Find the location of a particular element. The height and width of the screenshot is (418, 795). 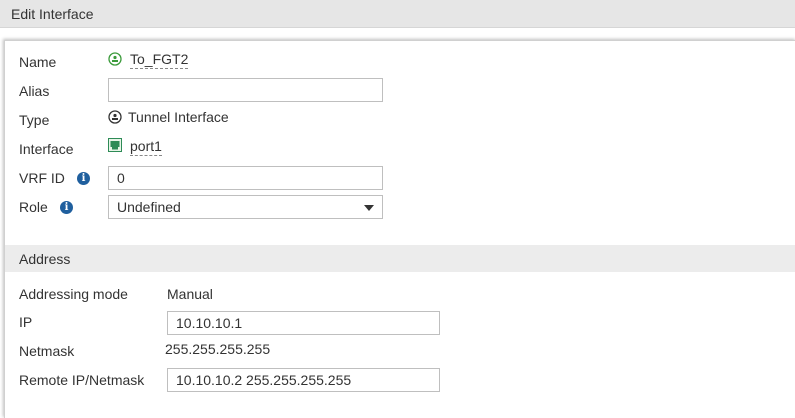

name-label: Name is located at coordinates (38, 62).